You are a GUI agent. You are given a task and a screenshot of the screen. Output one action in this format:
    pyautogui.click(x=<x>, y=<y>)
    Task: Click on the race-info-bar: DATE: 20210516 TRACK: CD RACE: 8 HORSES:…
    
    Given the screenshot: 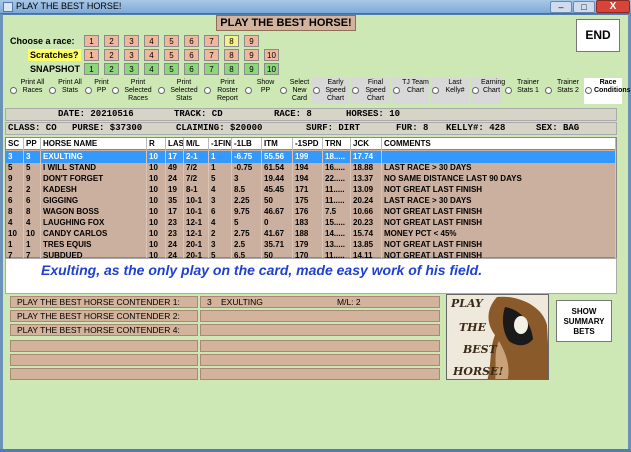 What is the action you would take?
    pyautogui.click(x=311, y=114)
    